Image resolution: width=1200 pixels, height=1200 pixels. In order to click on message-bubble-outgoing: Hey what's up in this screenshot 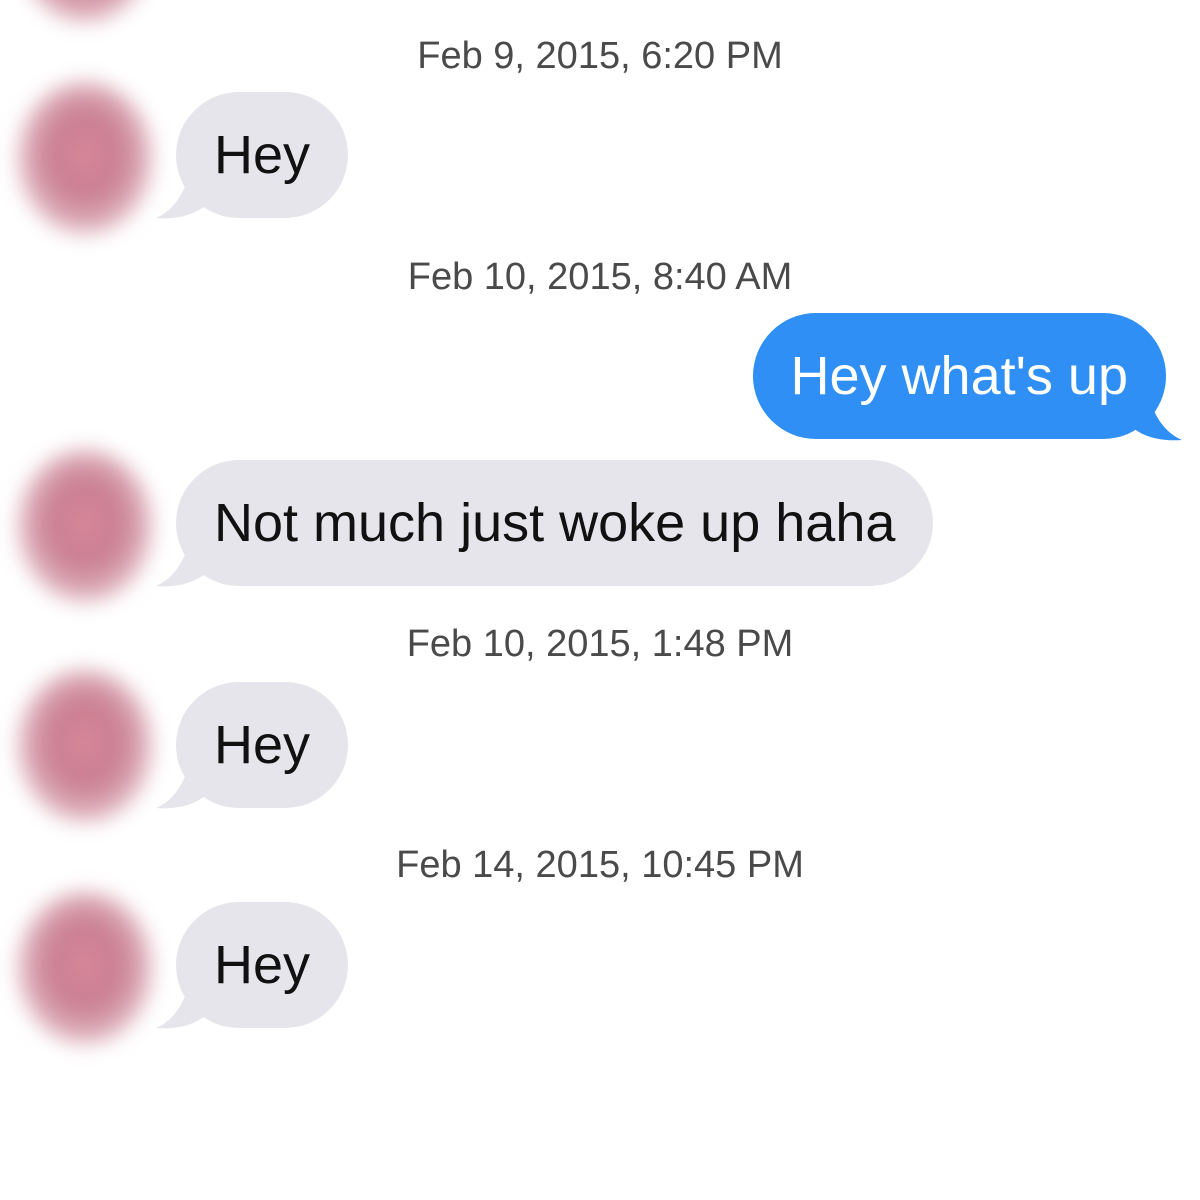, I will do `click(959, 376)`.